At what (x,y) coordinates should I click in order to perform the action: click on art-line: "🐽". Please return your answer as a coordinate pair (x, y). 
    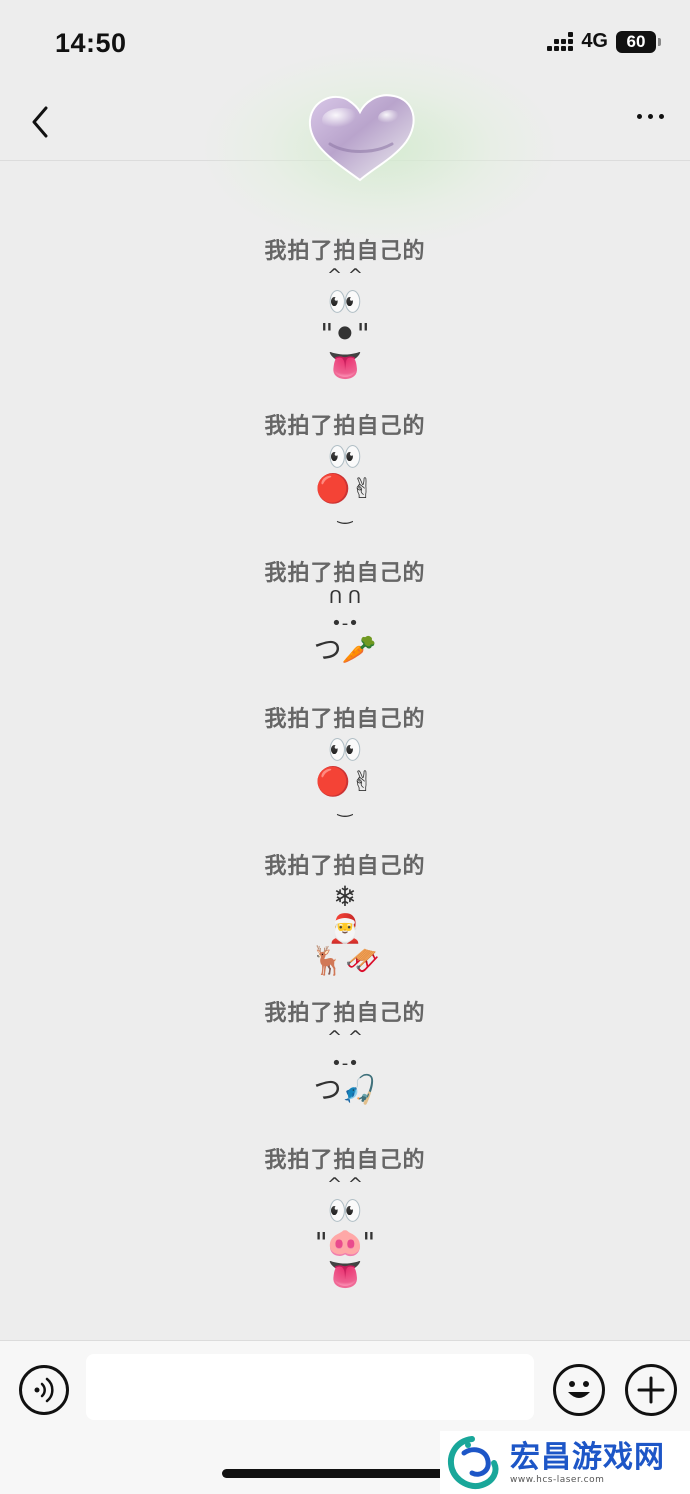
    Looking at the image, I should click on (345, 1242).